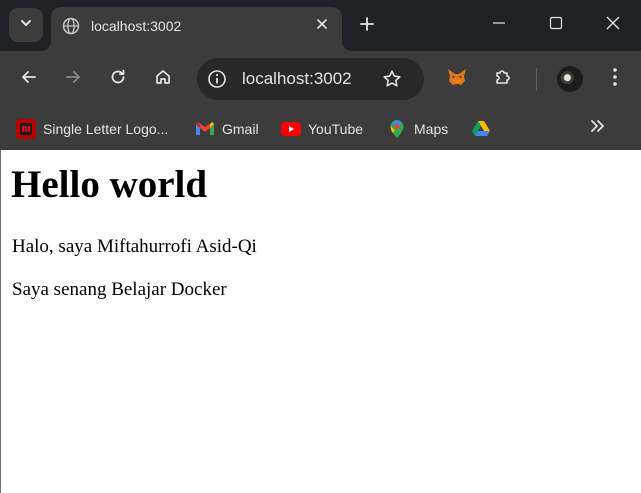 The width and height of the screenshot is (641, 493). I want to click on bookmark-gmail: Gmail, so click(227, 129).